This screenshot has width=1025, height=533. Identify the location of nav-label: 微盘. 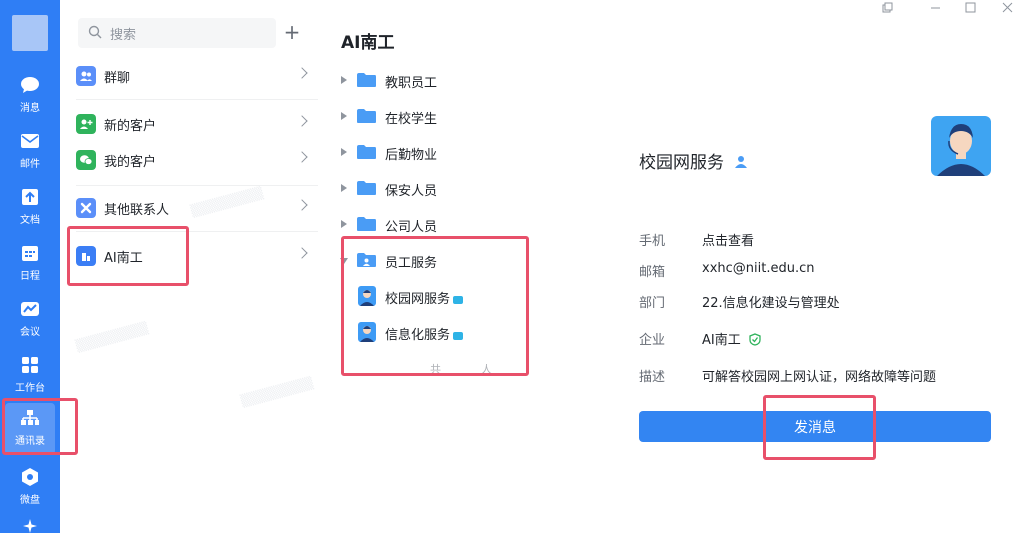
(30, 500).